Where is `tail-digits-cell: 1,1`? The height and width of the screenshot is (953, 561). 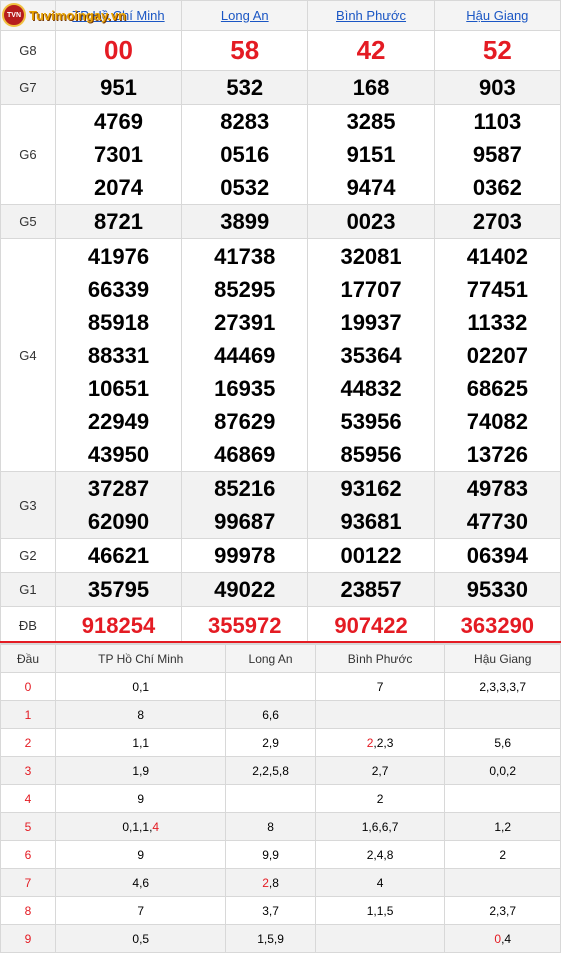 tail-digits-cell: 1,1 is located at coordinates (140, 742).